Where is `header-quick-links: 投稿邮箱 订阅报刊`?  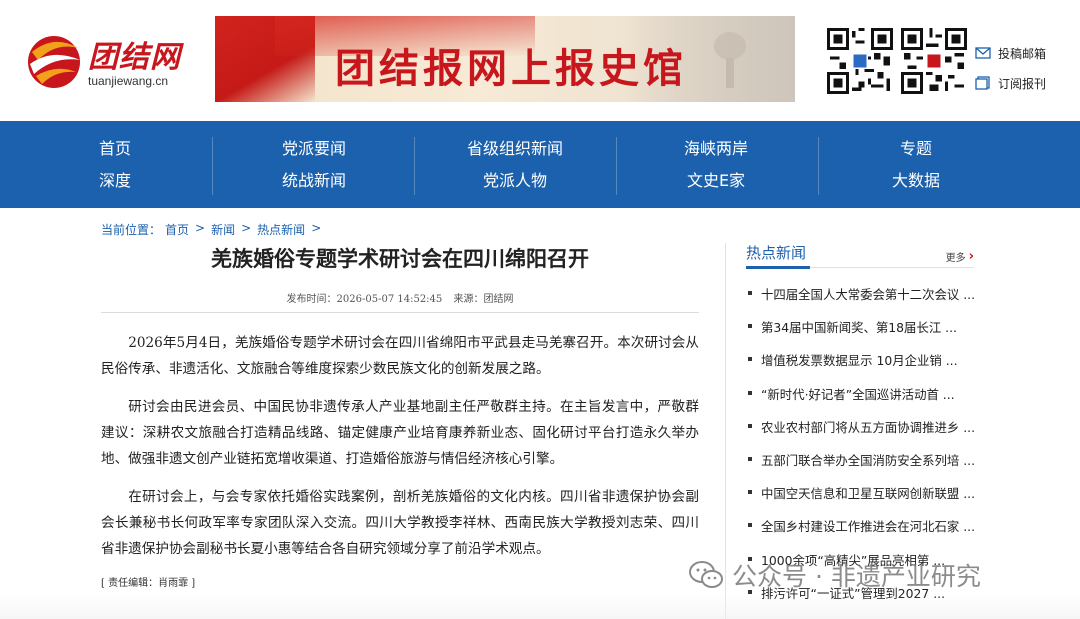
header-quick-links: 投稿邮箱 订阅报刊 is located at coordinates (1010, 68).